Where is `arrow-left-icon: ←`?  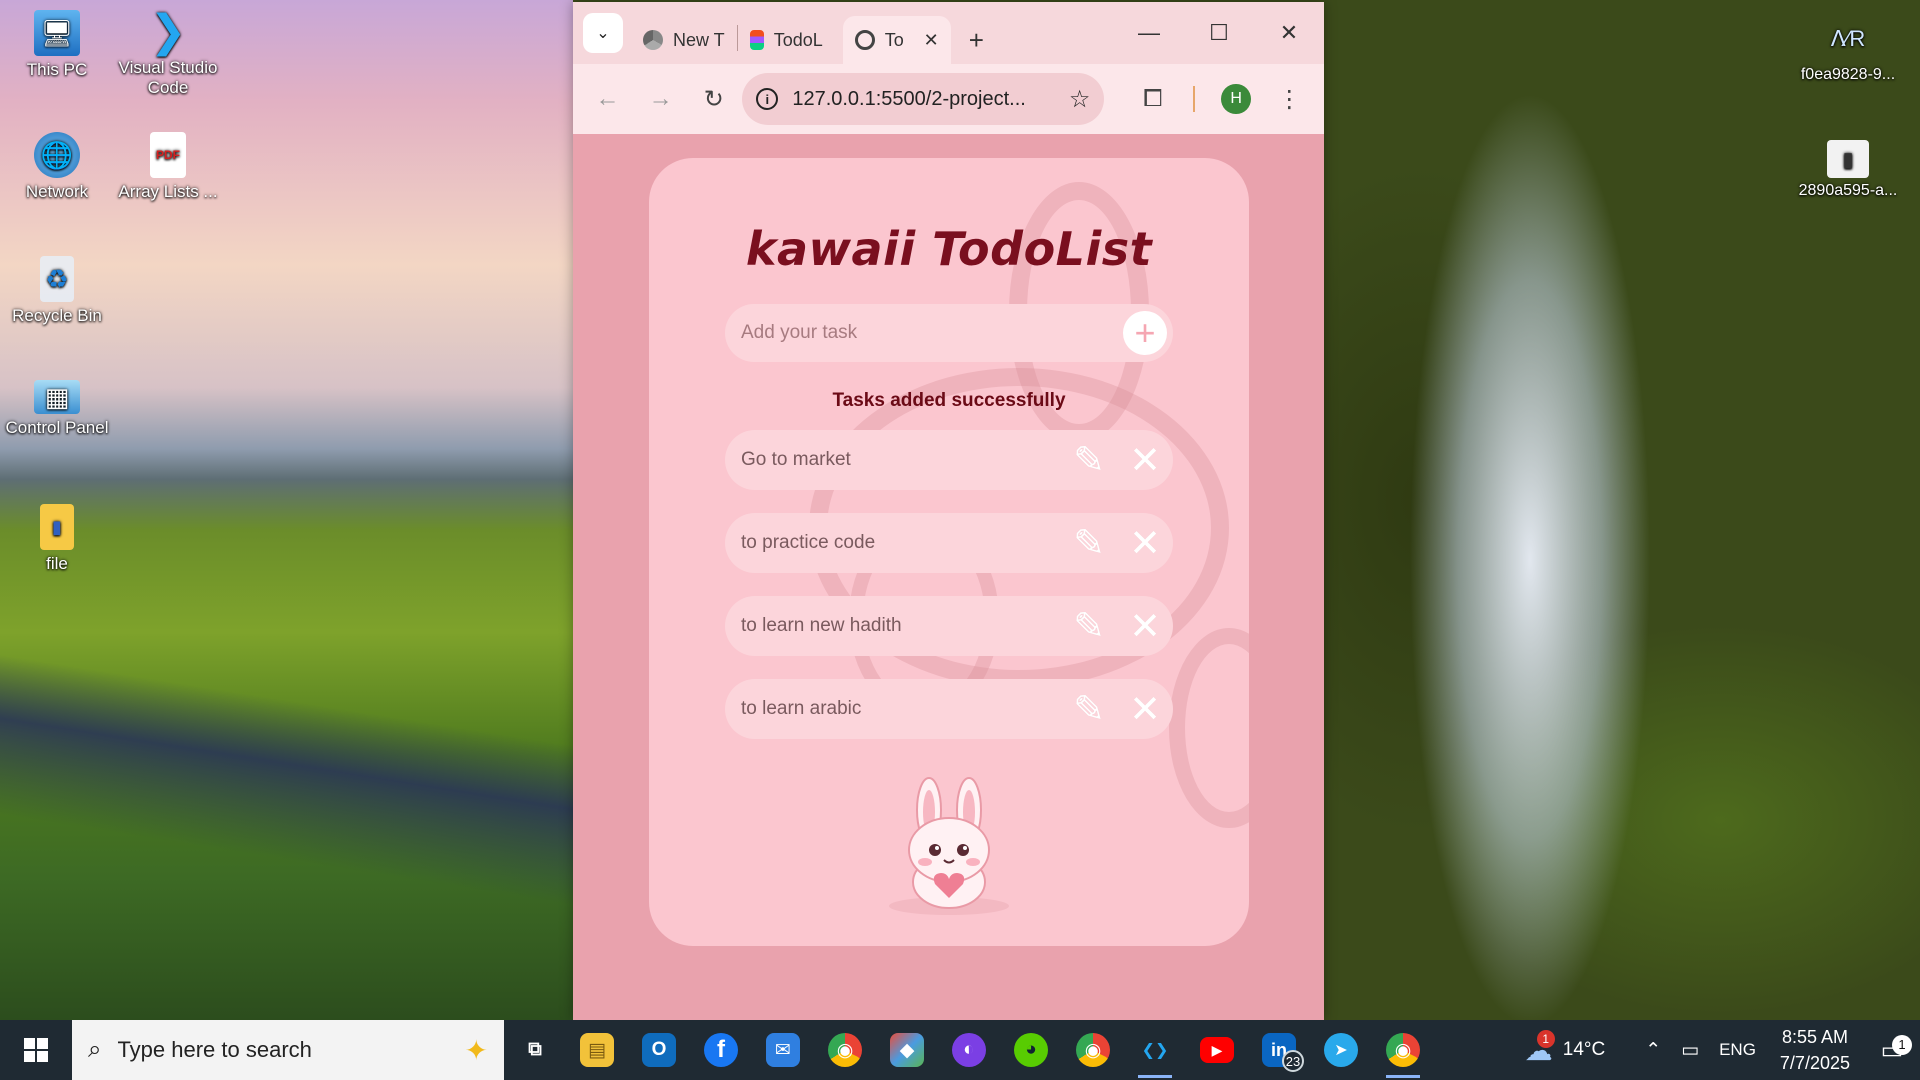
arrow-left-icon: ← is located at coordinates (607, 98).